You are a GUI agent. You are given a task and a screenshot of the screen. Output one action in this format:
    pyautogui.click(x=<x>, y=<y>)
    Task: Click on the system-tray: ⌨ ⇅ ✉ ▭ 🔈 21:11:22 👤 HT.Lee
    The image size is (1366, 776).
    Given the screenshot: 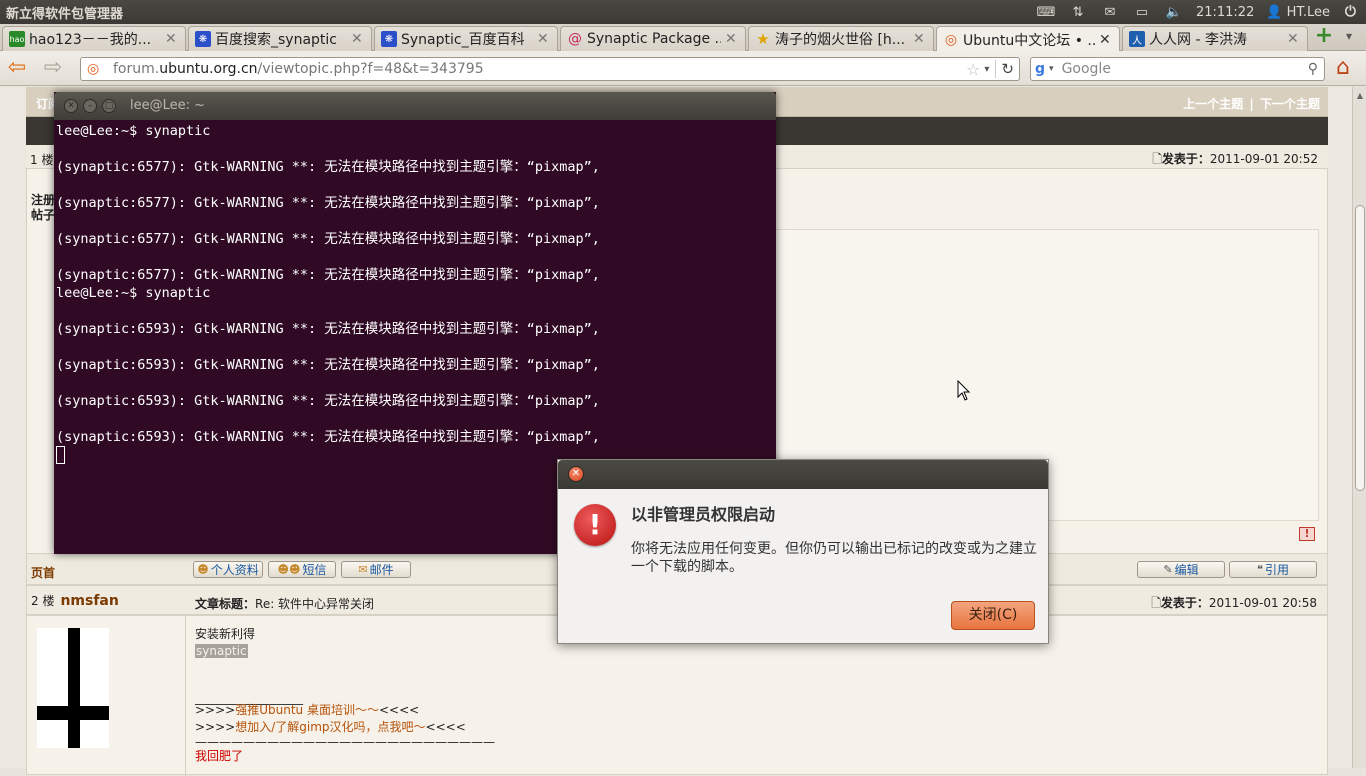 What is the action you would take?
    pyautogui.click(x=1201, y=12)
    